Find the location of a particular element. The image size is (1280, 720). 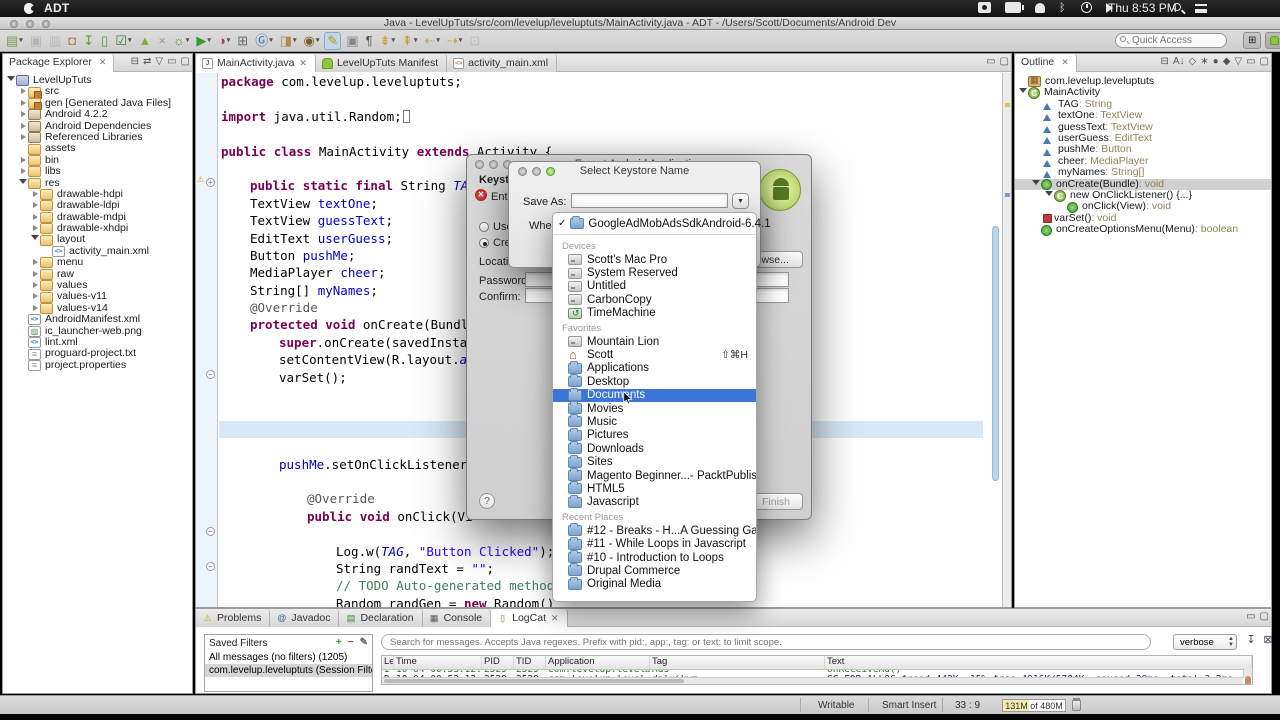

back-button: ⇠ ▾ is located at coordinates (431, 41).